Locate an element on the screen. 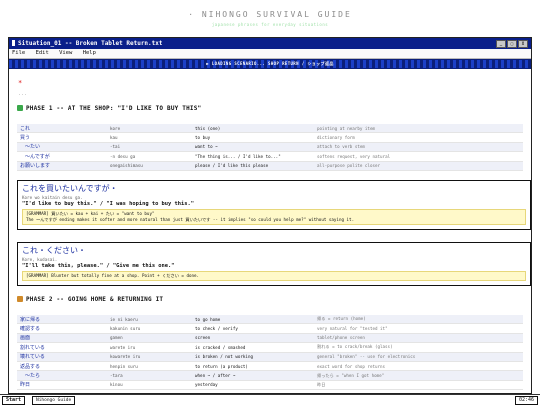 Image resolution: width=540 pixels, height=405 pixels. vocab-japanese: 〜たら is located at coordinates (62, 375).